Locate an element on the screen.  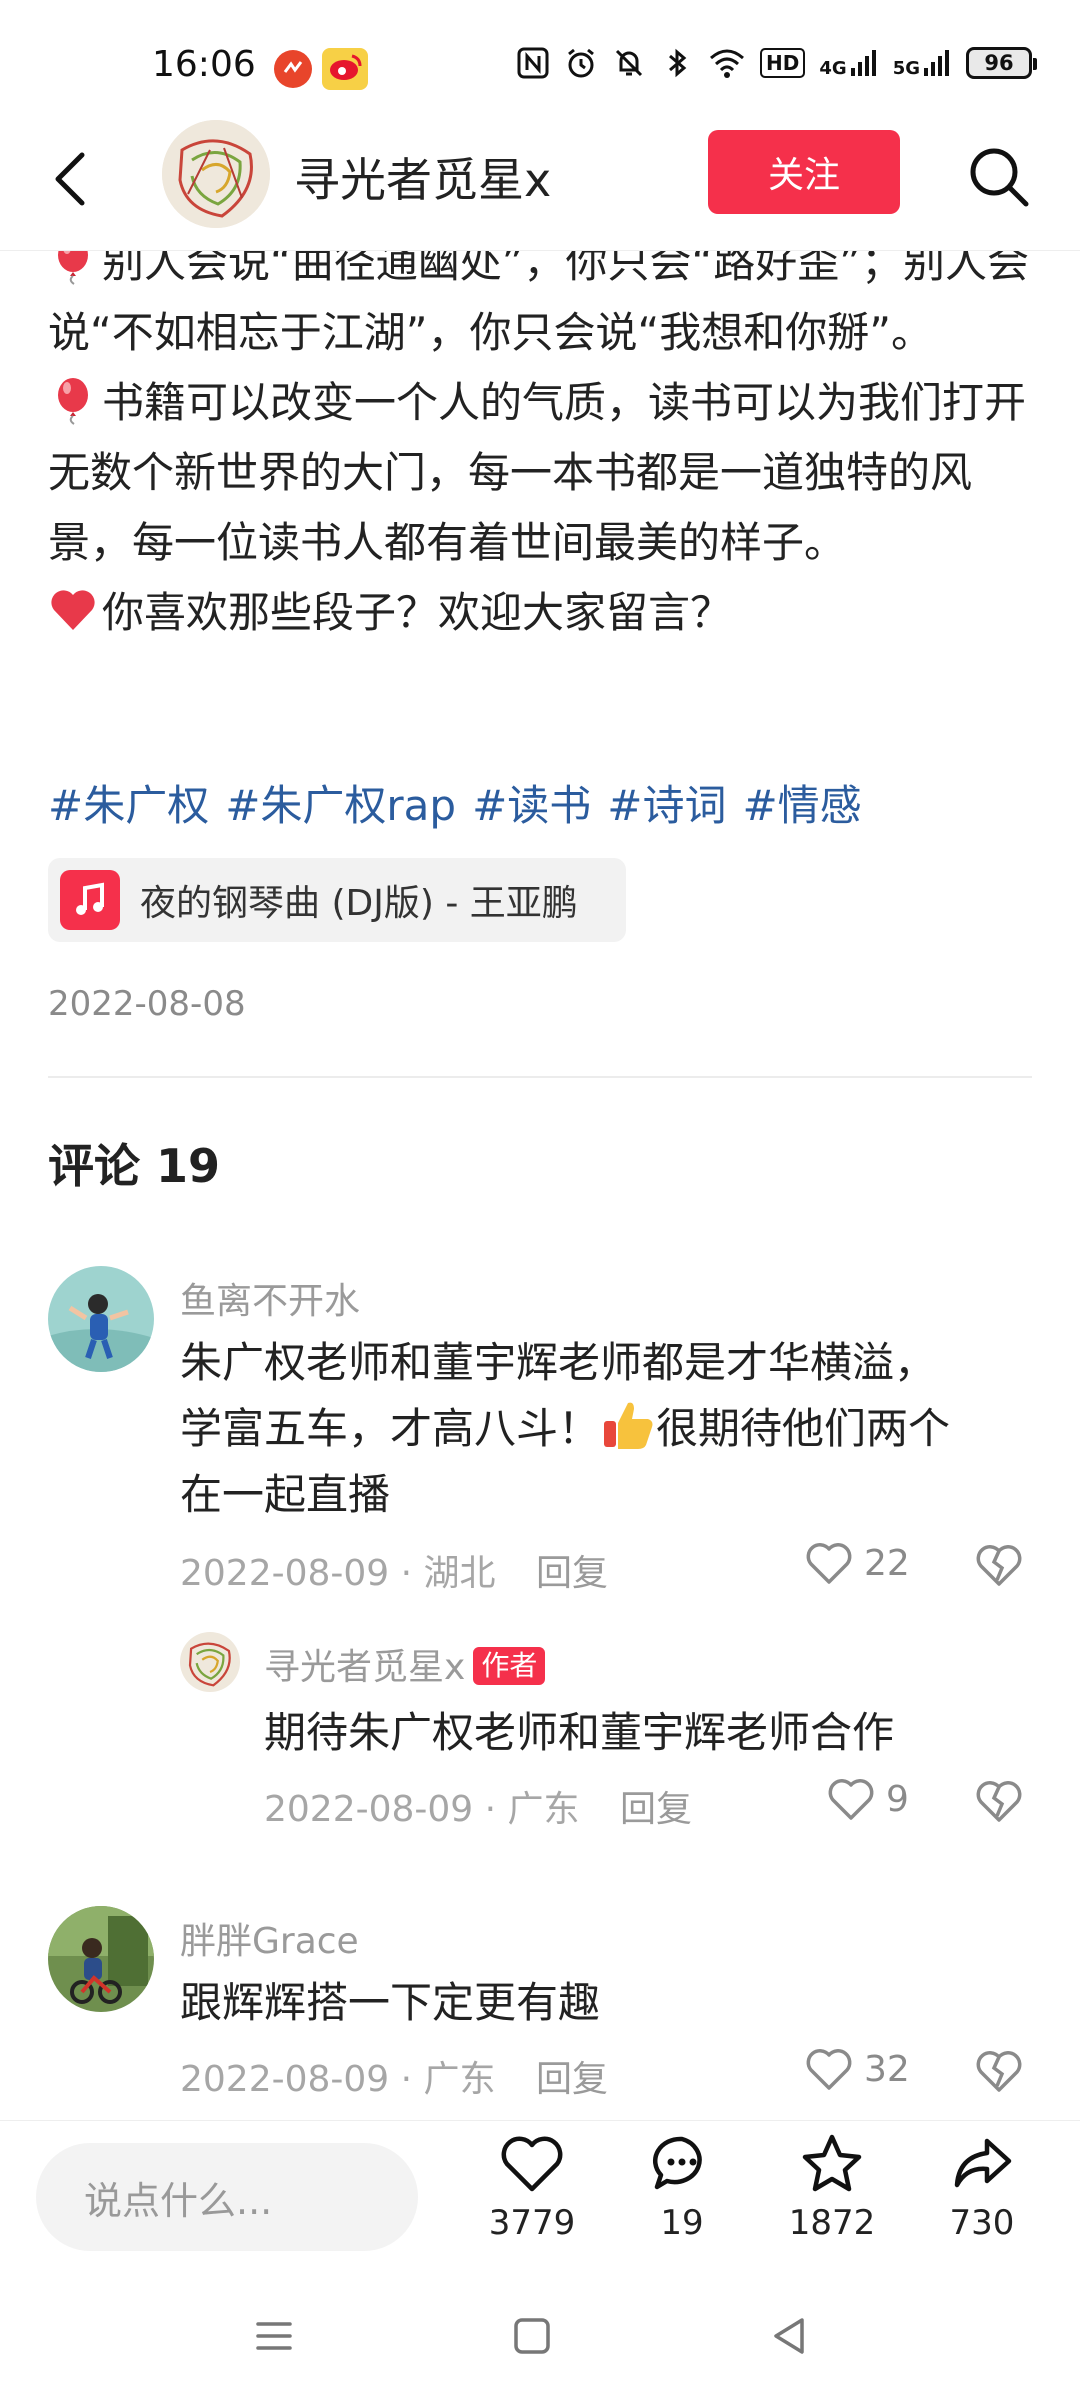
weibo-icon is located at coordinates (345, 69).